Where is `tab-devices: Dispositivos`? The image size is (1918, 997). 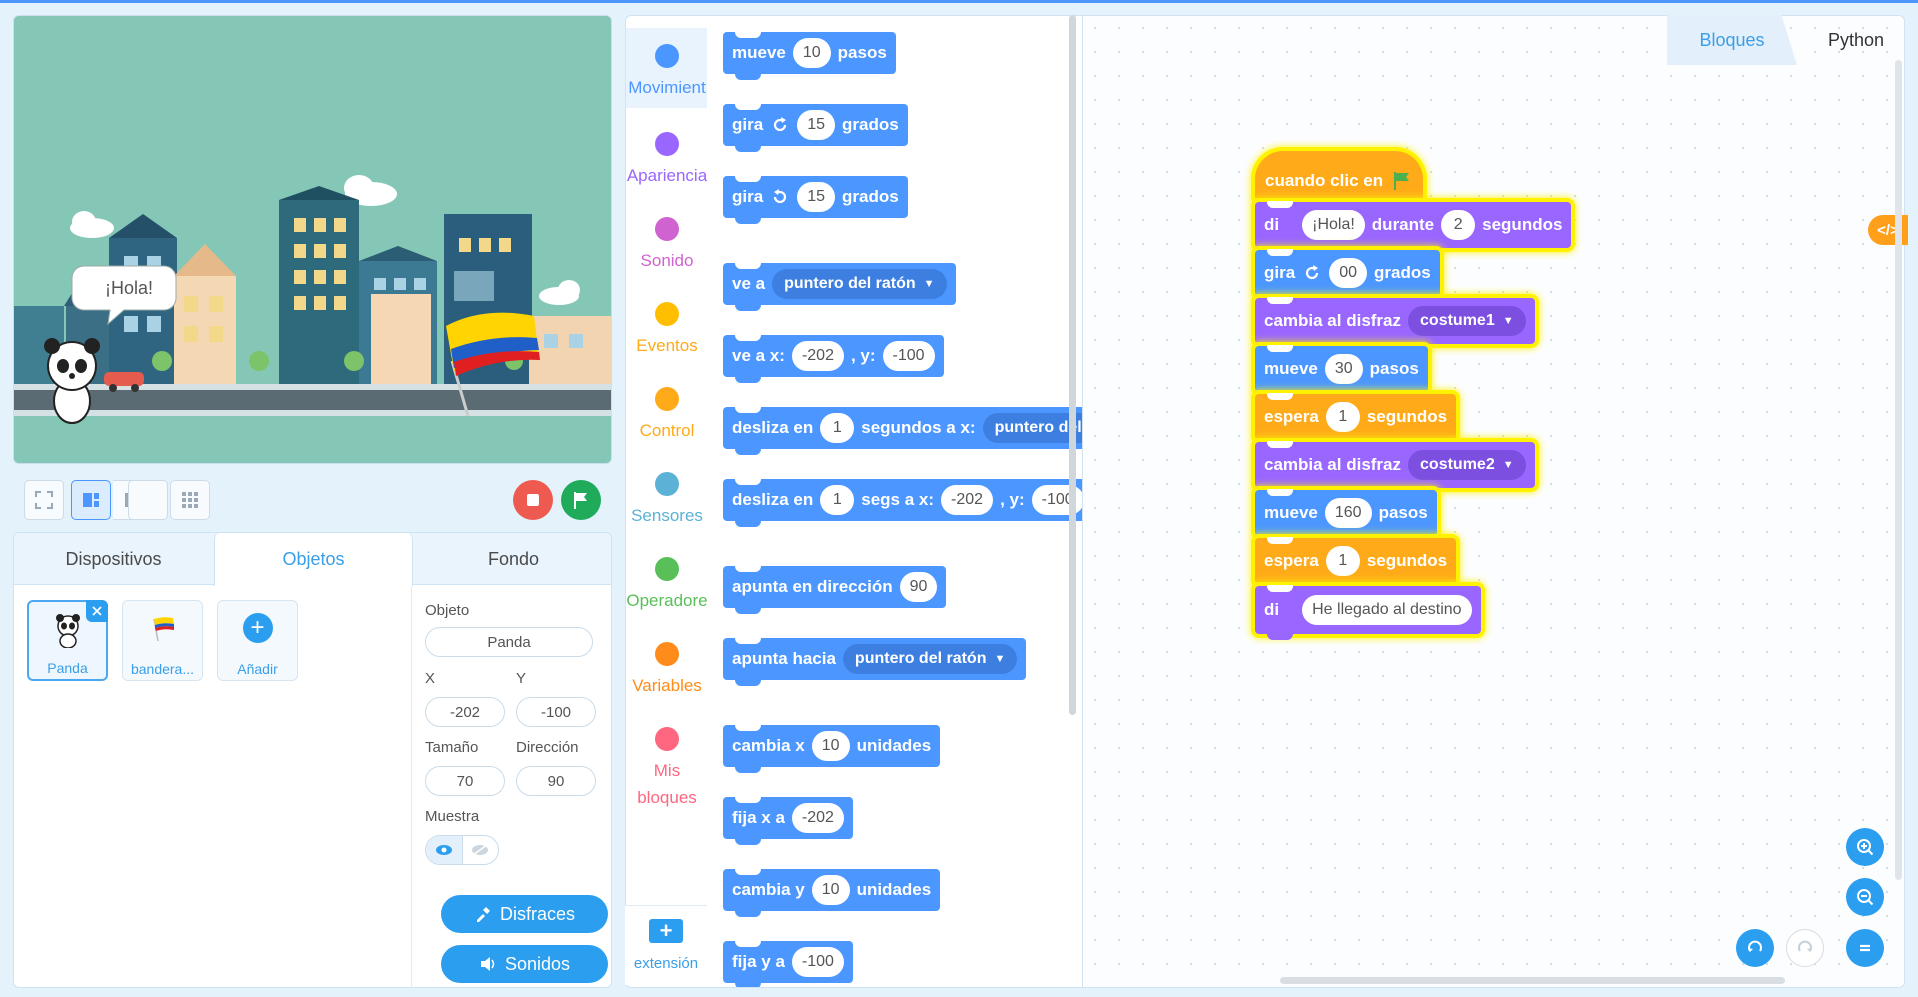
tab-devices: Dispositivos is located at coordinates (113, 559).